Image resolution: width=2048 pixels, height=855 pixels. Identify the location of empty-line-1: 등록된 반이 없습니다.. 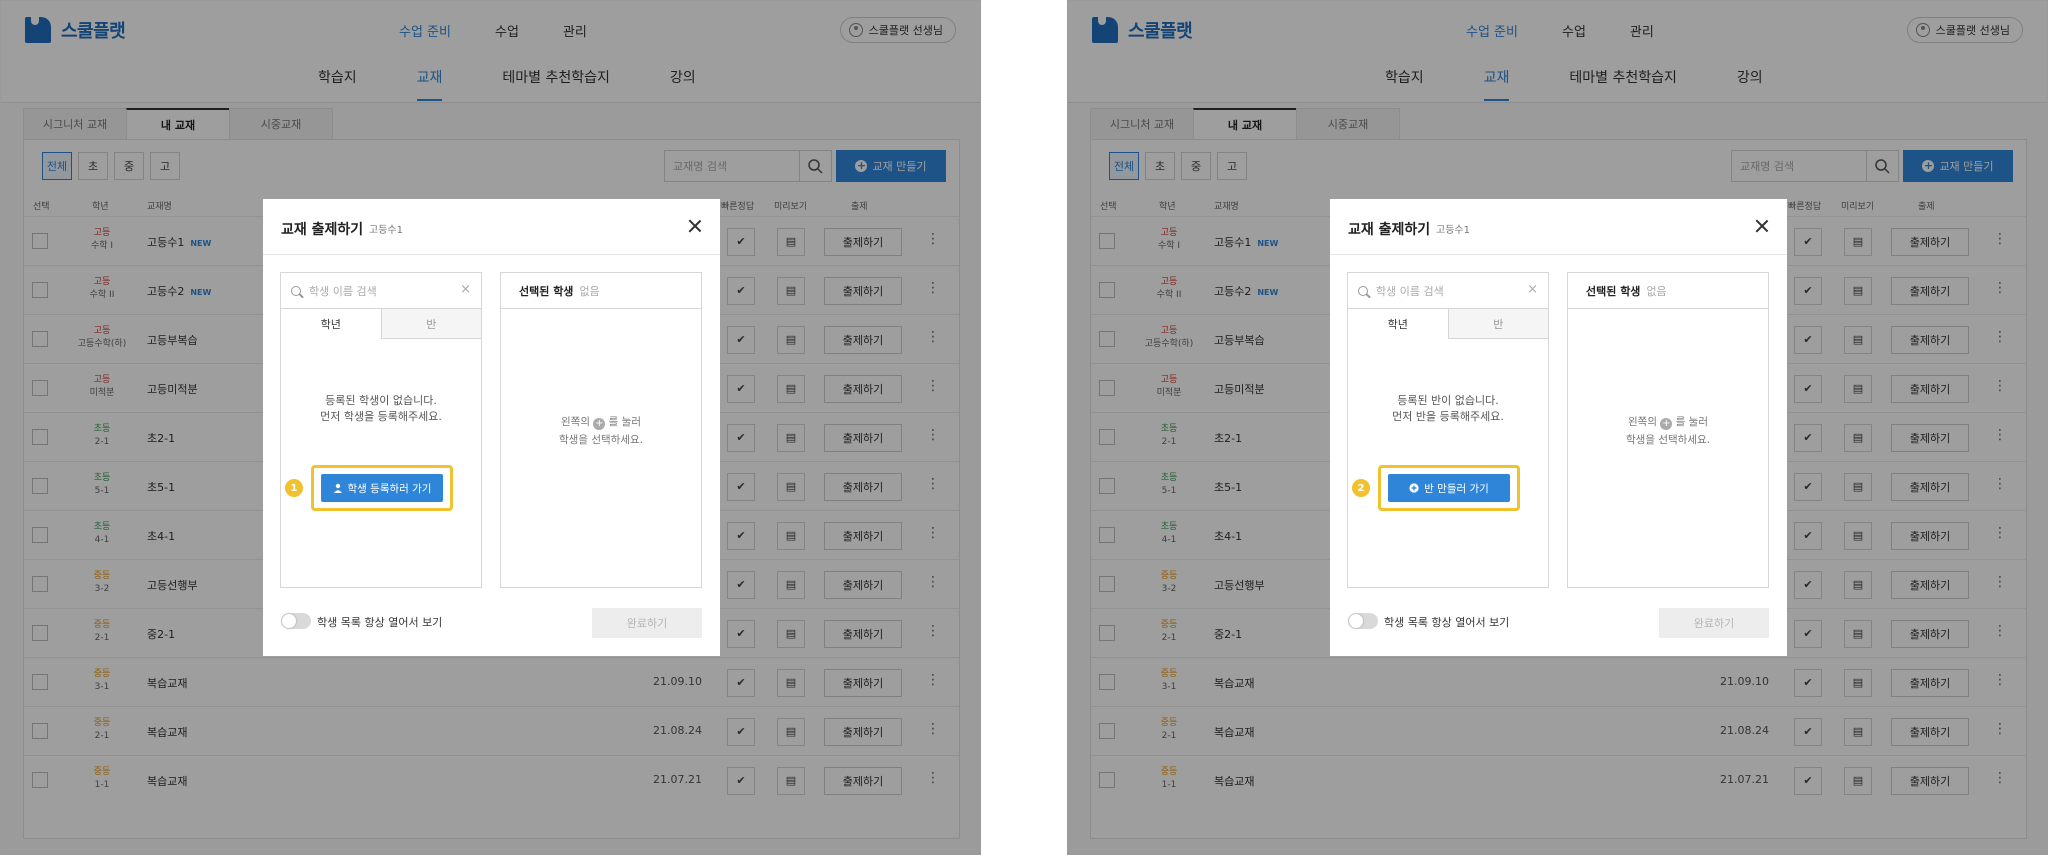
(1448, 400).